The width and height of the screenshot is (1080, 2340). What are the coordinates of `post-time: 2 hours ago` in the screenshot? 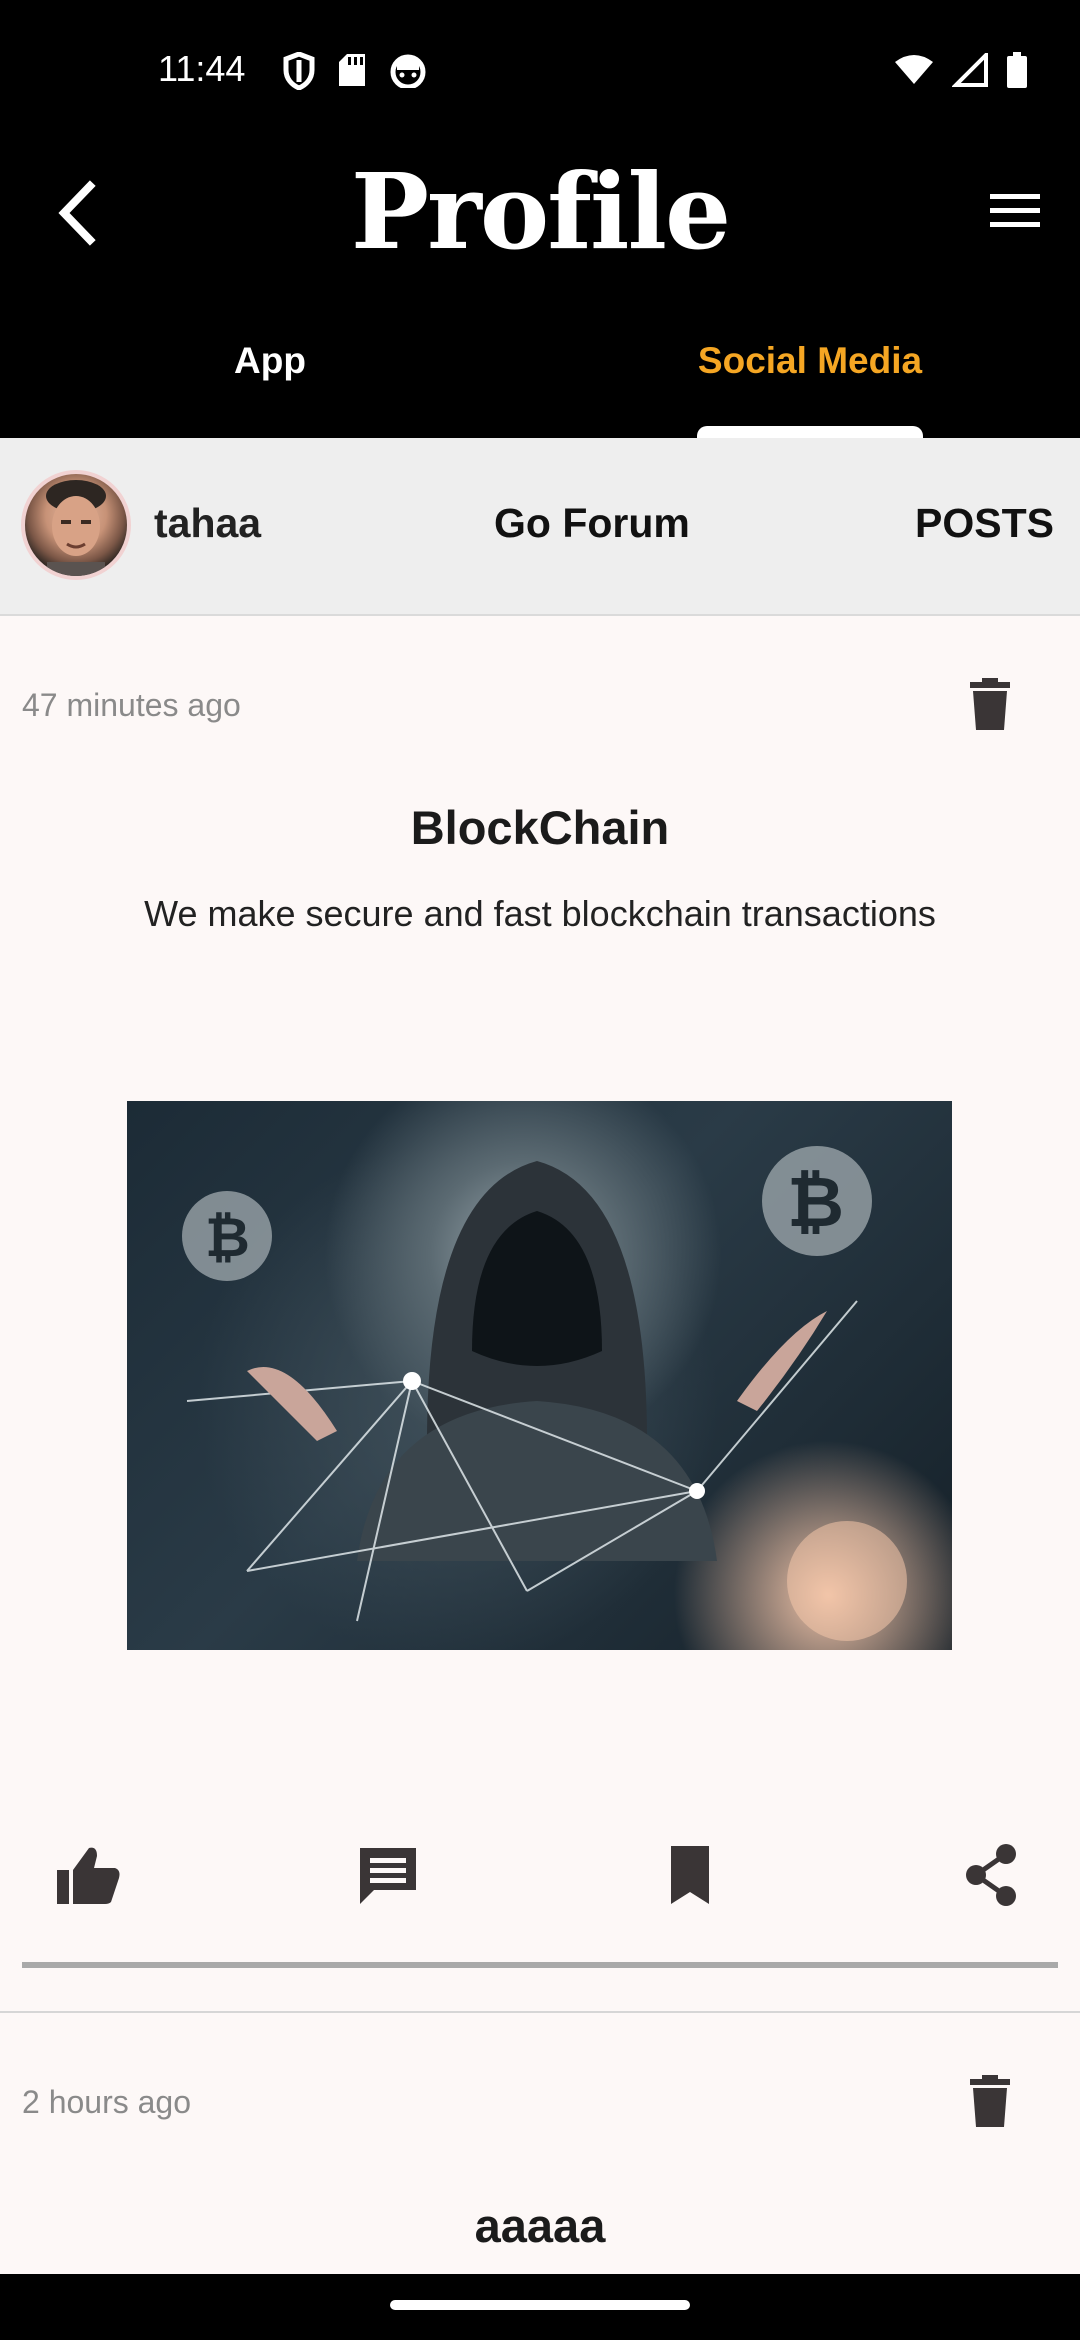 It's located at (107, 2102).